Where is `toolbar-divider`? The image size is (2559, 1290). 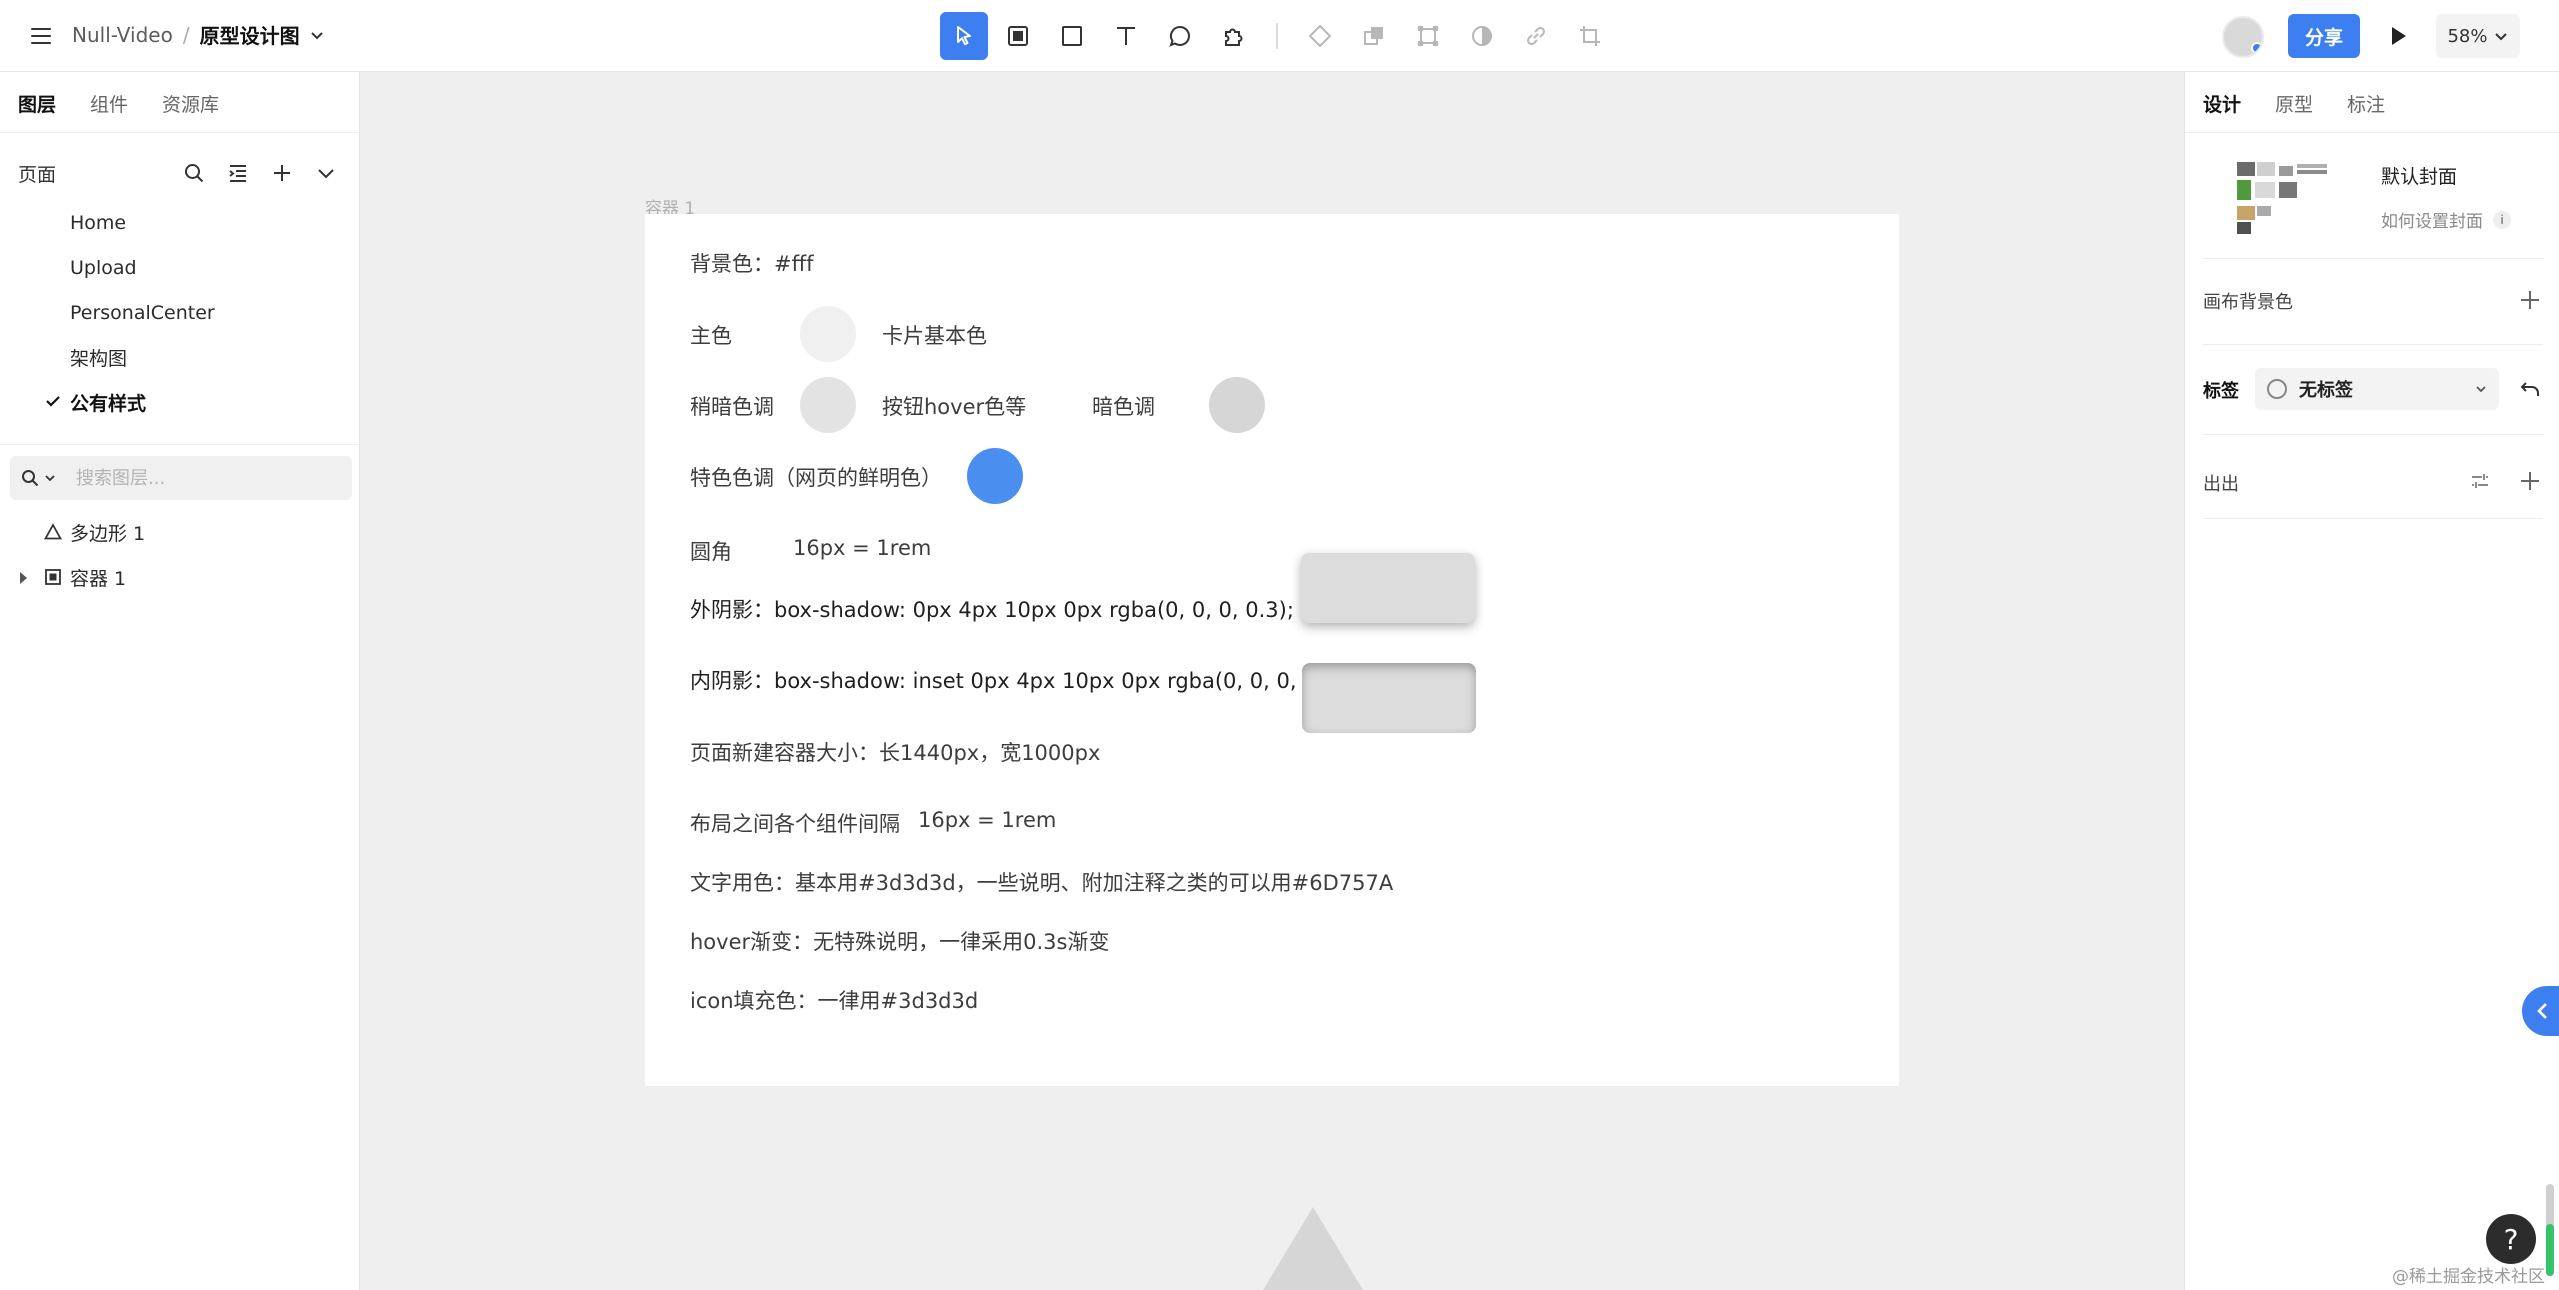 toolbar-divider is located at coordinates (1277, 36).